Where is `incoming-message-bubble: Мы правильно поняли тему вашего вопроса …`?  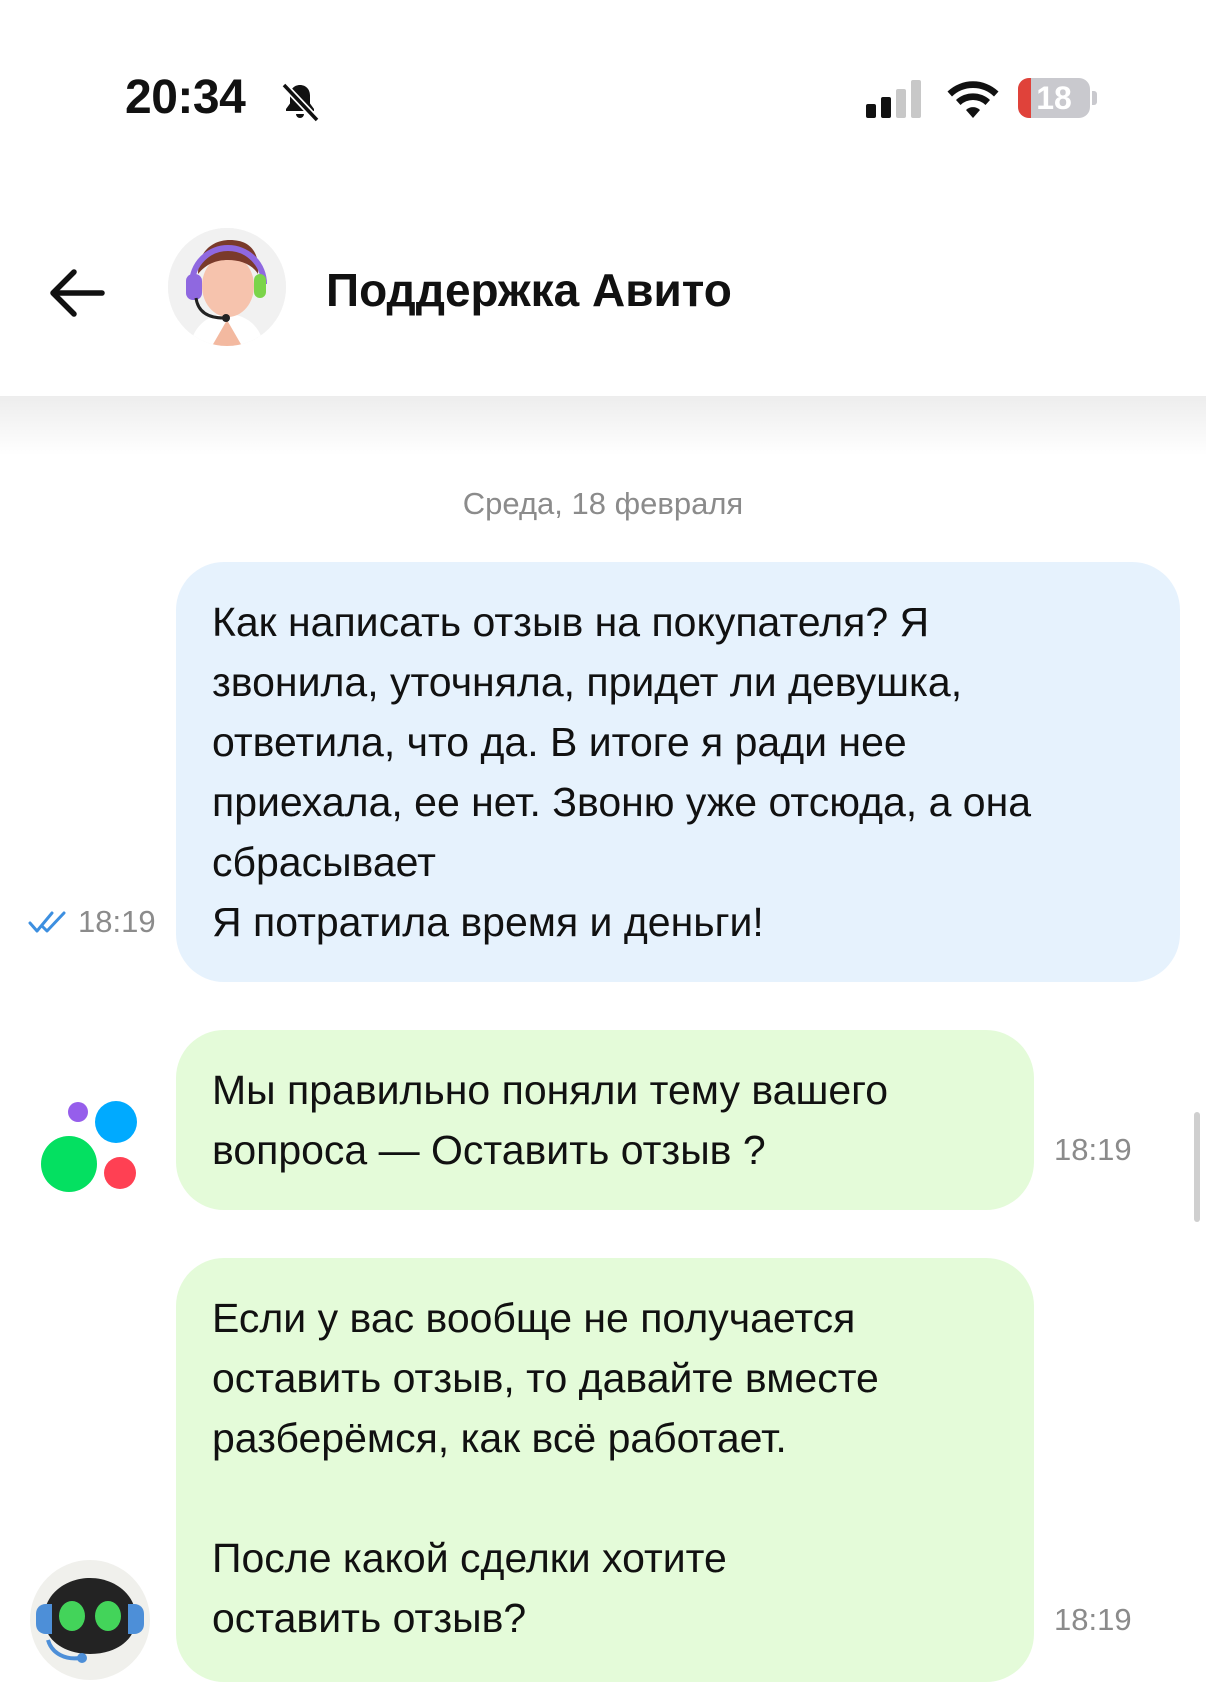 incoming-message-bubble: Мы правильно поняли тему вашего вопроса … is located at coordinates (605, 1120).